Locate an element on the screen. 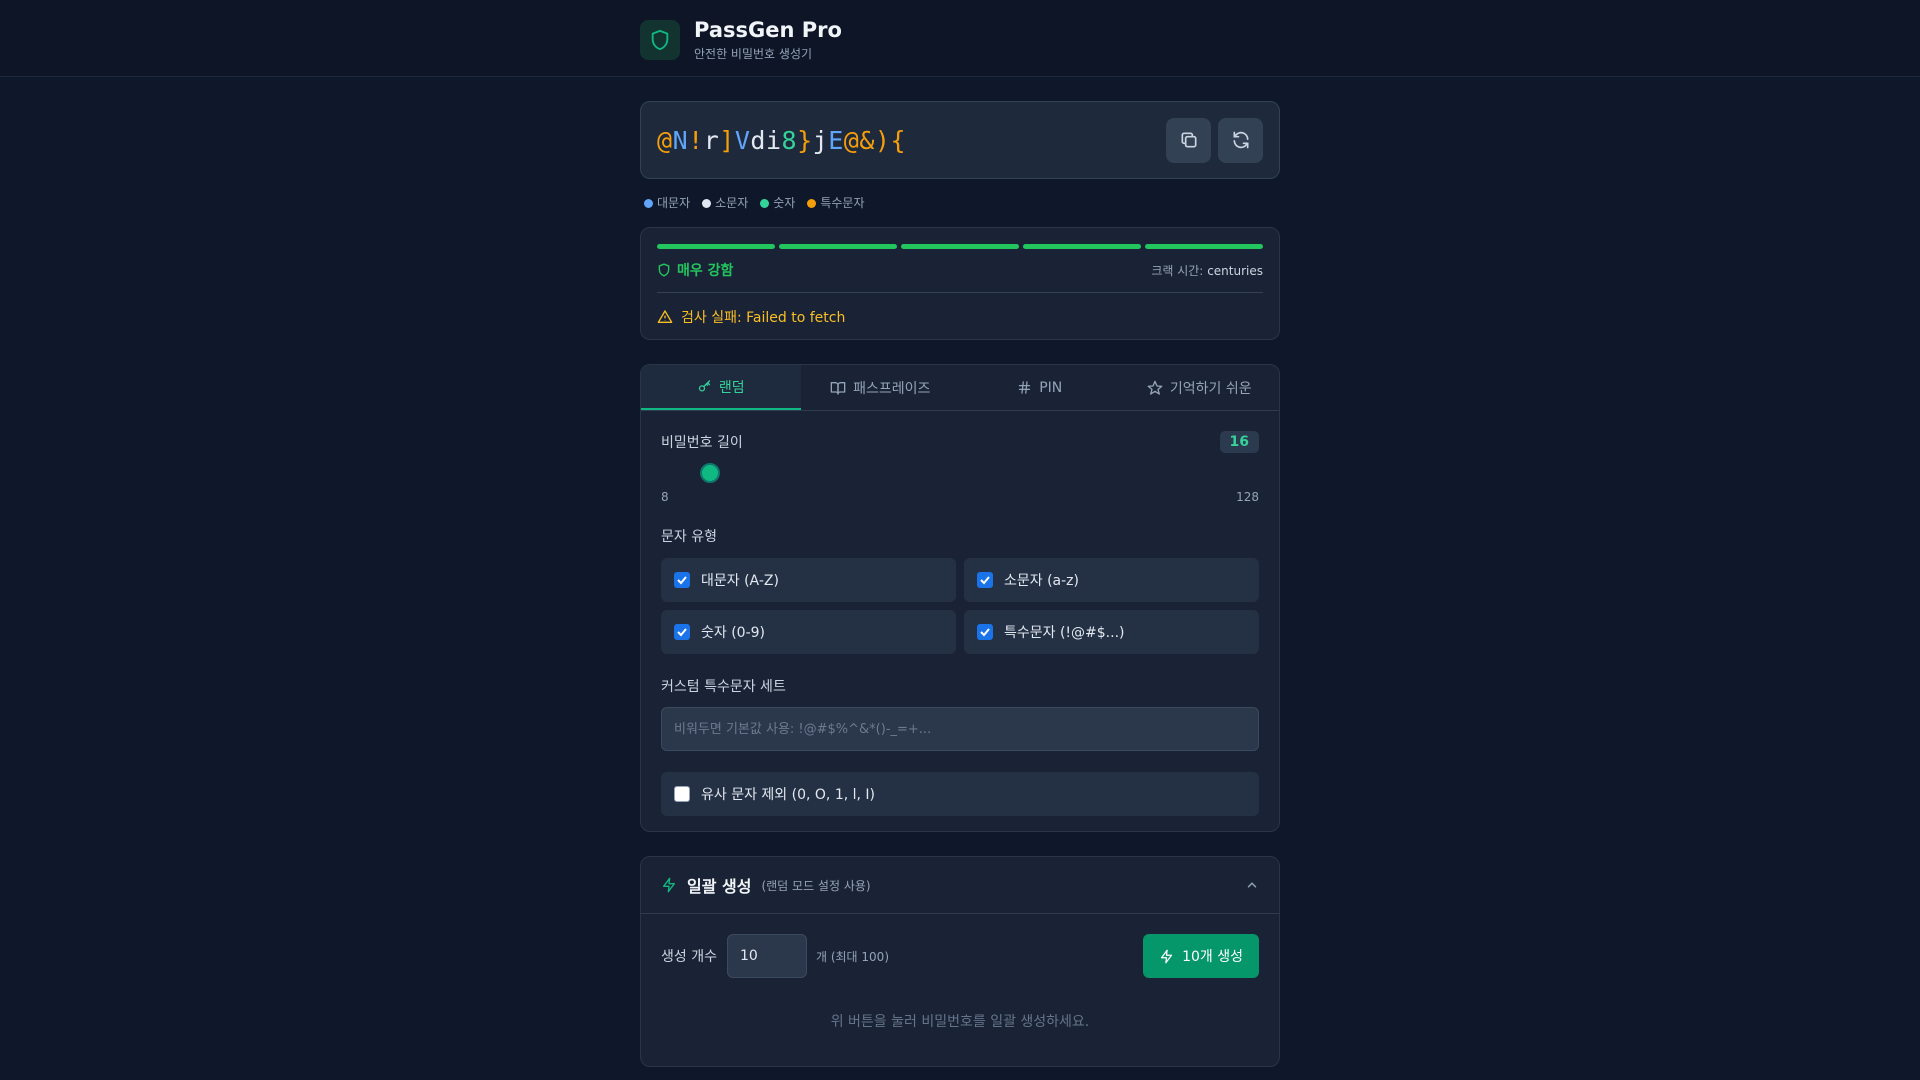 The height and width of the screenshot is (1080, 1920). char-types-label: 문자 유형 is located at coordinates (689, 537).